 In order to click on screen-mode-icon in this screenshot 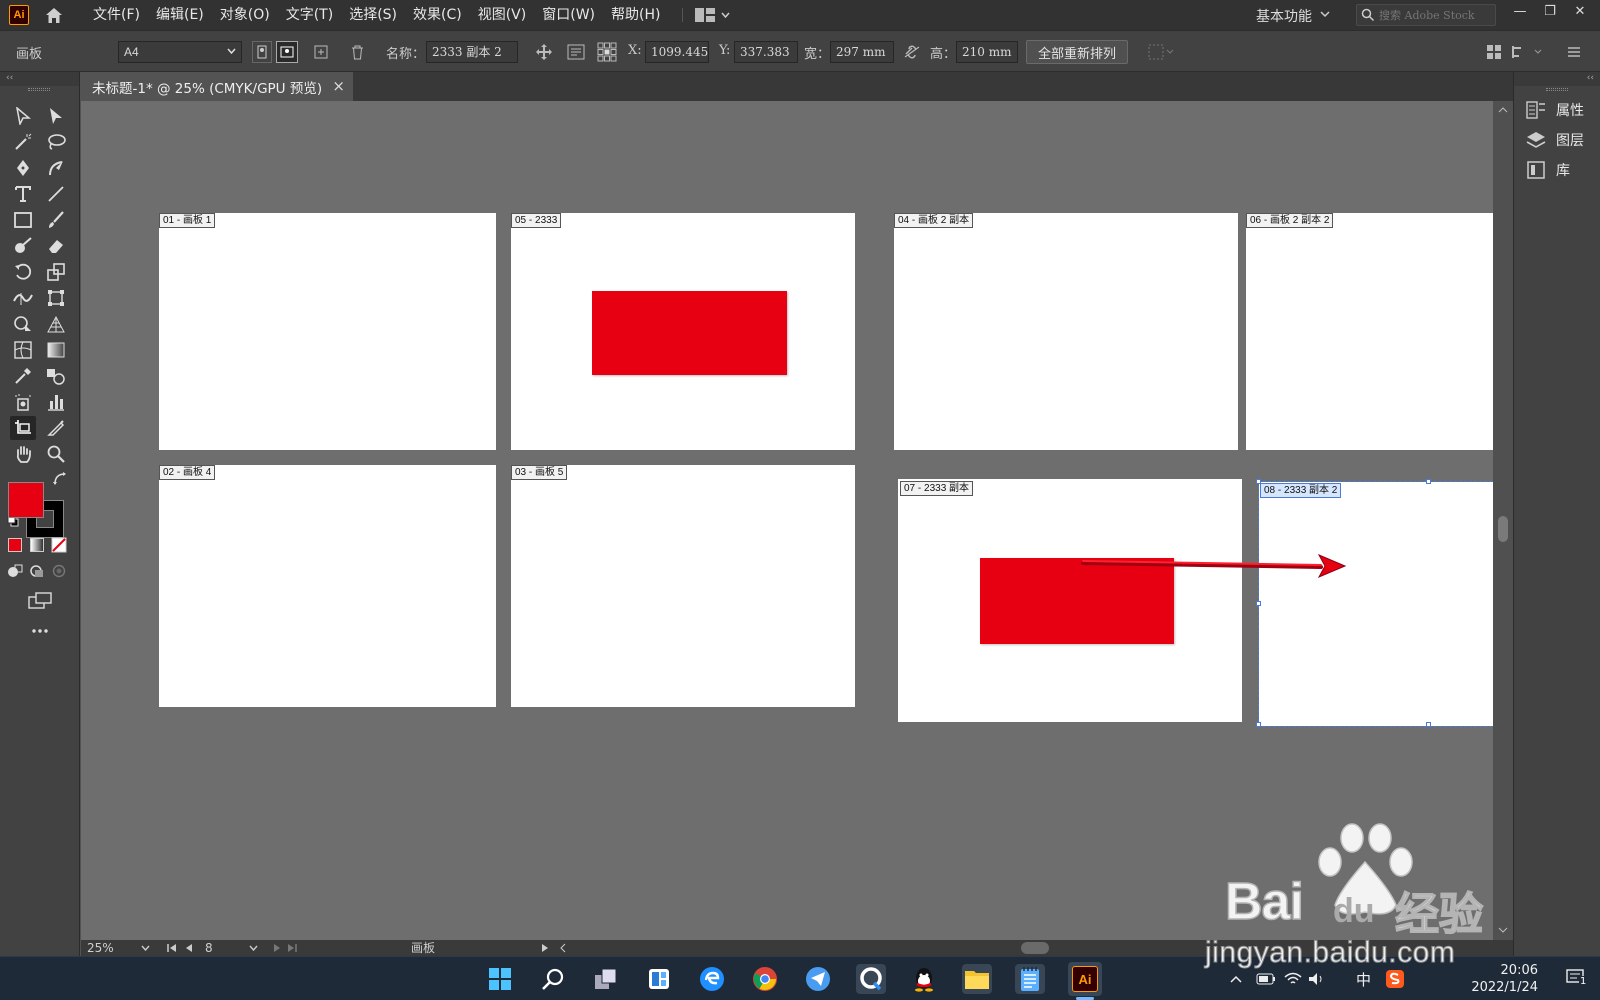, I will do `click(40, 601)`.